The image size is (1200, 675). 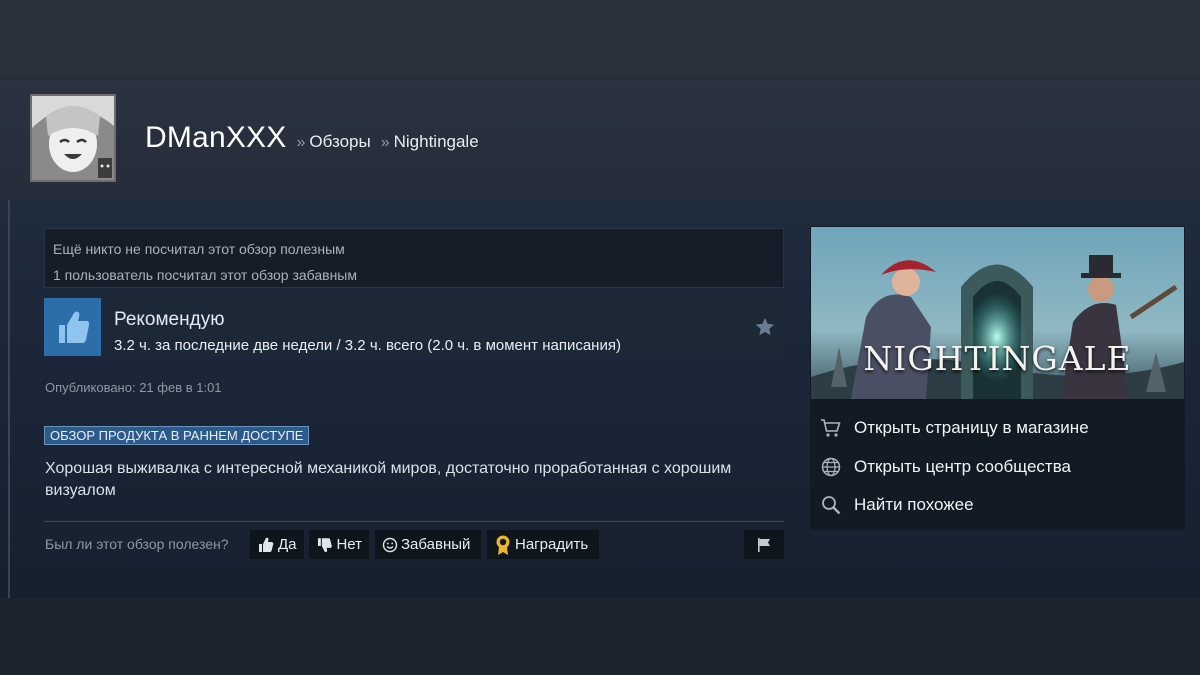 I want to click on breadcrumb-reviews: Обзоры, so click(x=339, y=142).